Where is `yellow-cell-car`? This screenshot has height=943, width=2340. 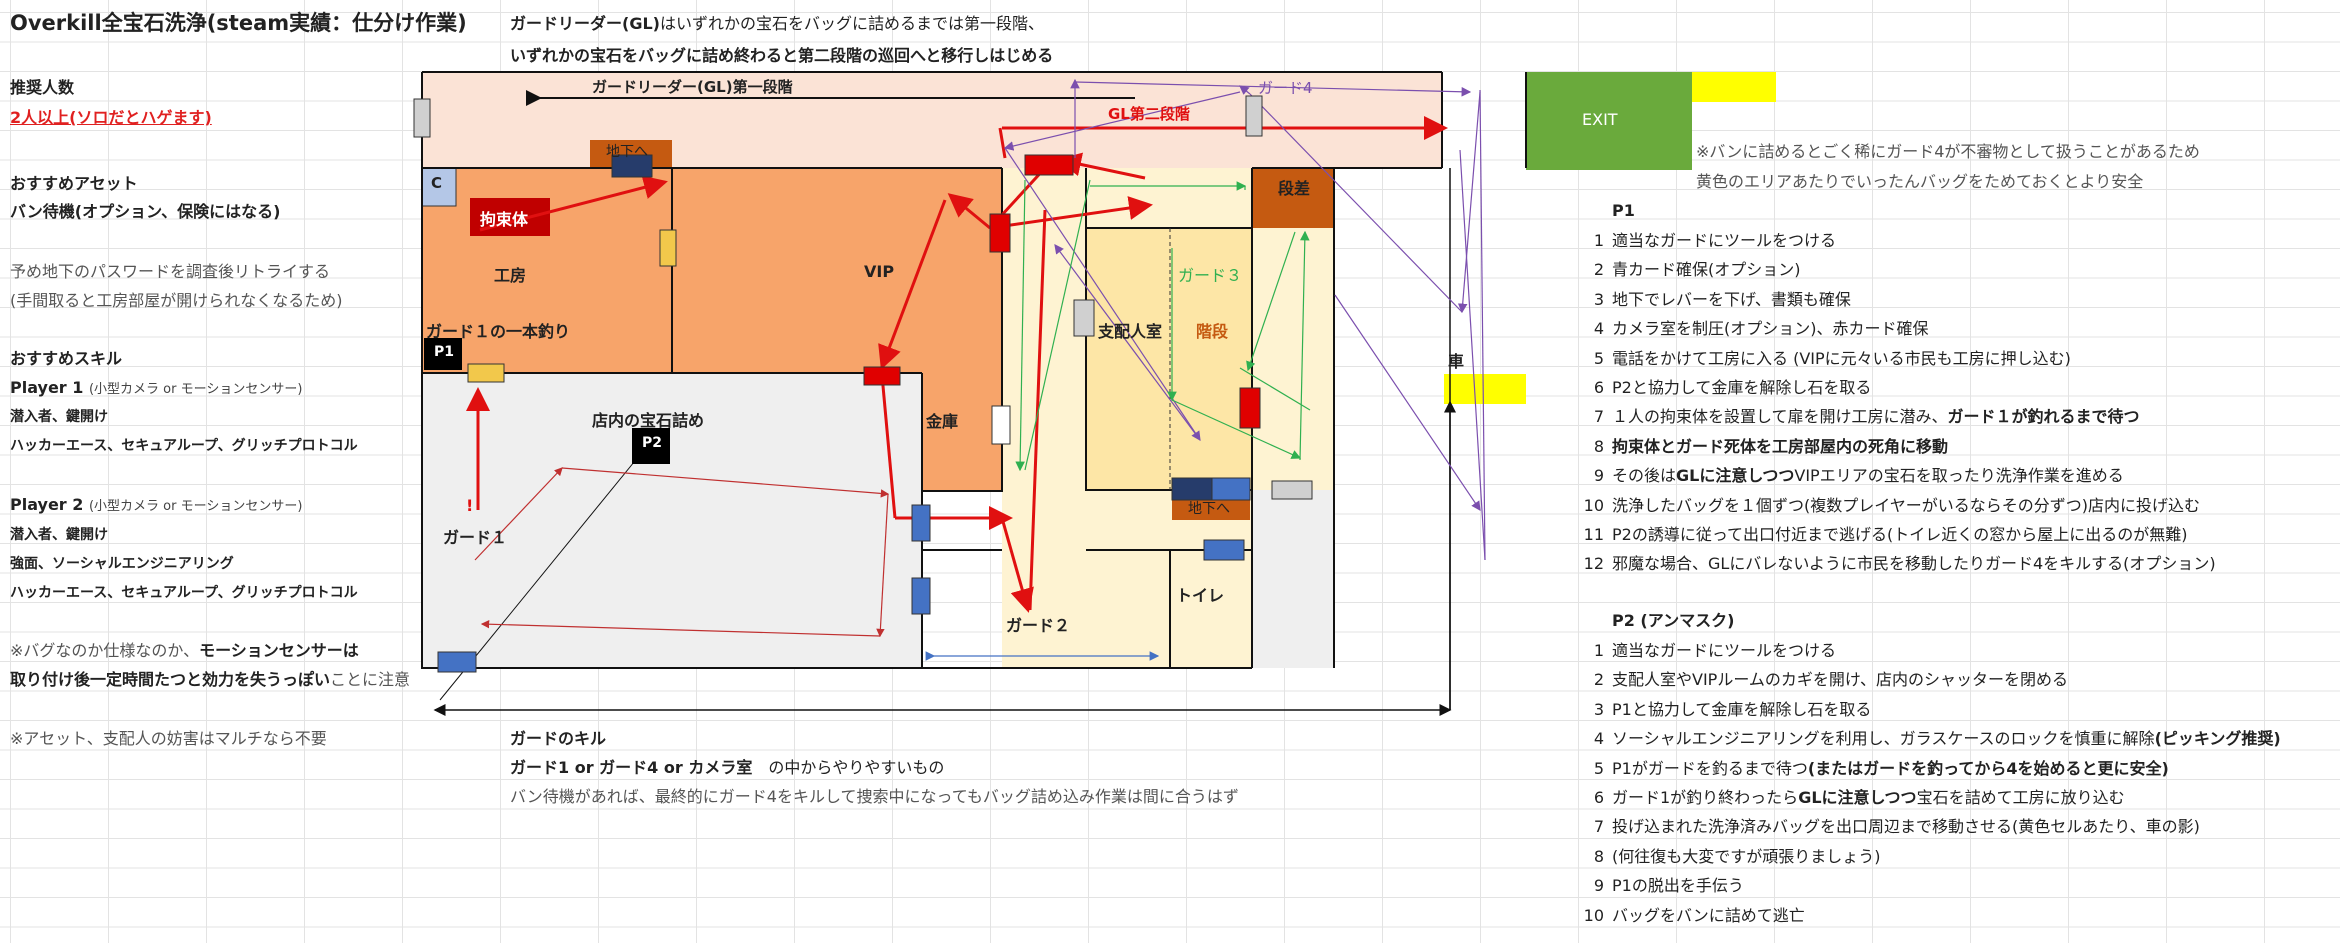 yellow-cell-car is located at coordinates (1485, 389).